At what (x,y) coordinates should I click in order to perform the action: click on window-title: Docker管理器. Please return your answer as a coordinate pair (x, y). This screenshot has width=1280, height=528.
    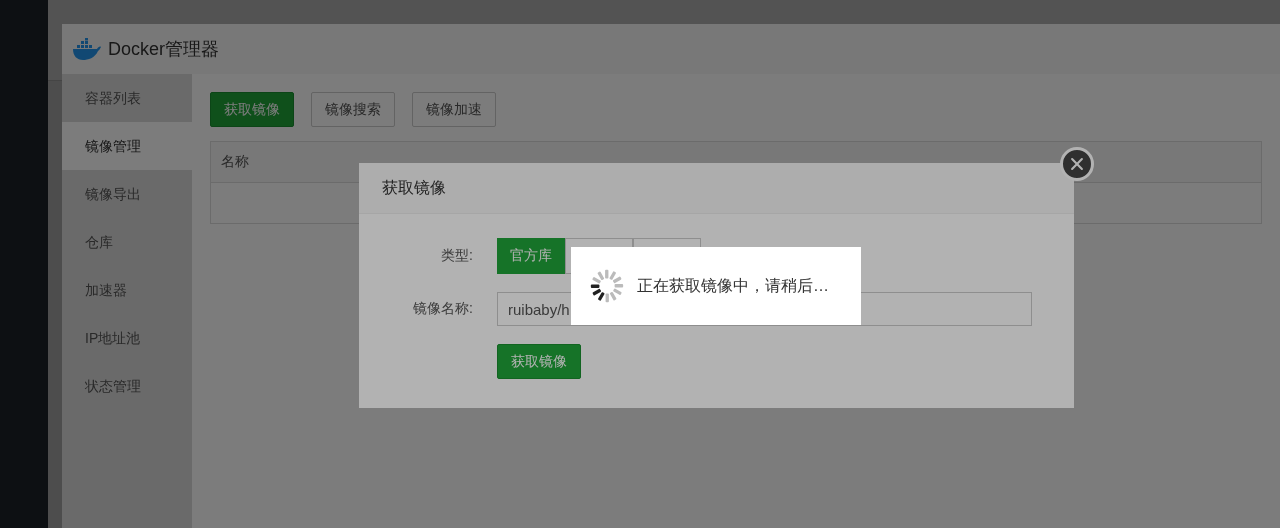
    Looking at the image, I should click on (163, 49).